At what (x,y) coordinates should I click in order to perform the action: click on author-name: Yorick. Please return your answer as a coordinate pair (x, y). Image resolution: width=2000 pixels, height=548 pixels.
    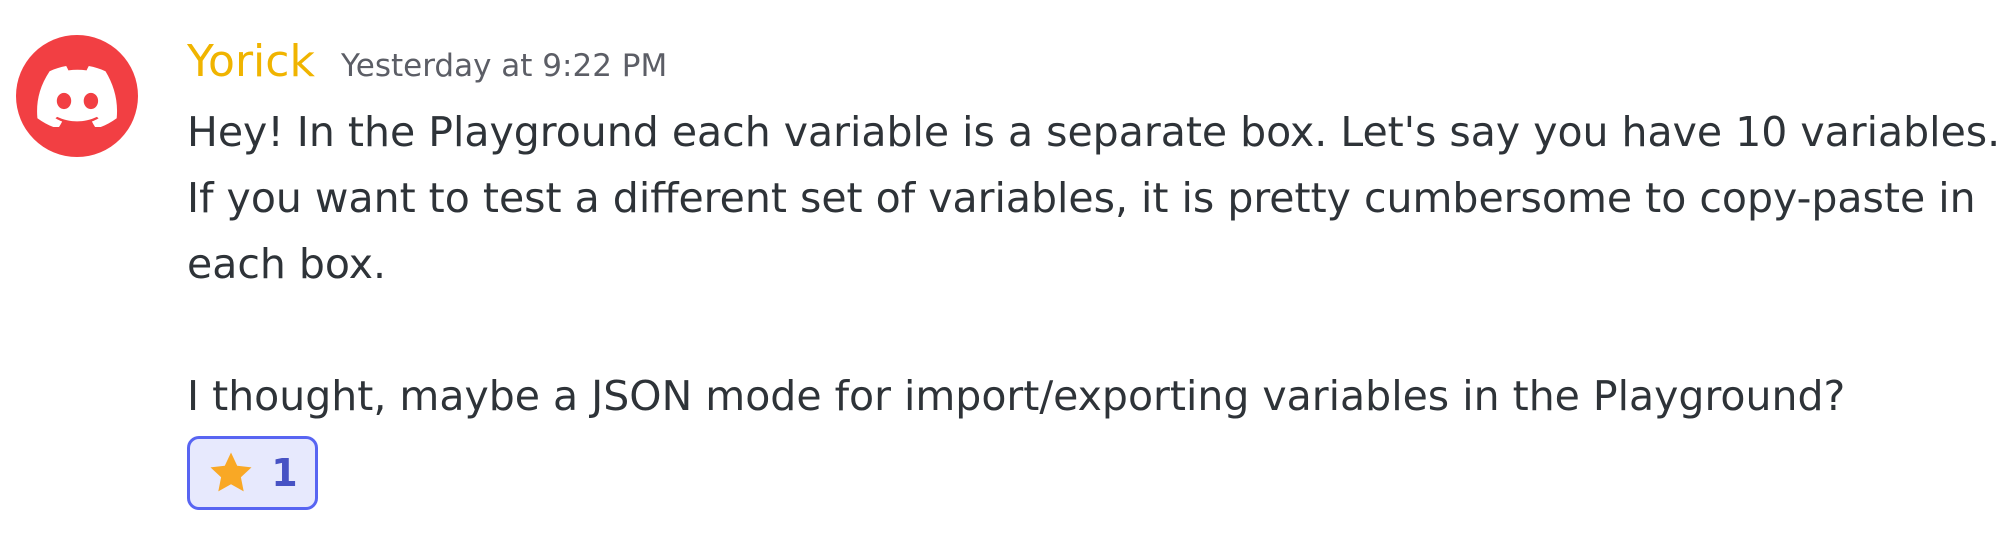
    Looking at the image, I should click on (251, 62).